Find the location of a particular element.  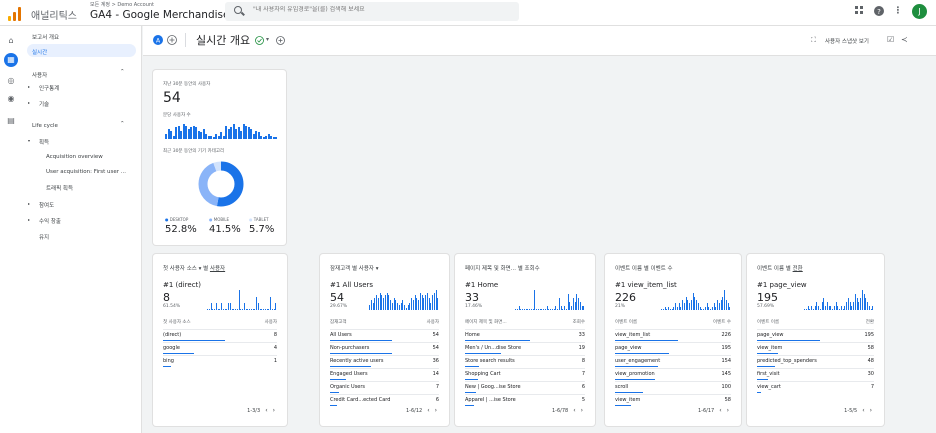

card-metric-link: 사용자 is located at coordinates (217, 269).